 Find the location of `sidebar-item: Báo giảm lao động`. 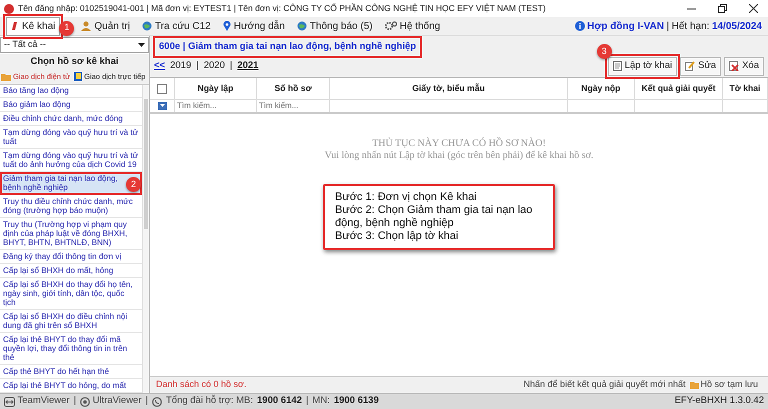

sidebar-item: Báo giảm lao động is located at coordinates (71, 105).